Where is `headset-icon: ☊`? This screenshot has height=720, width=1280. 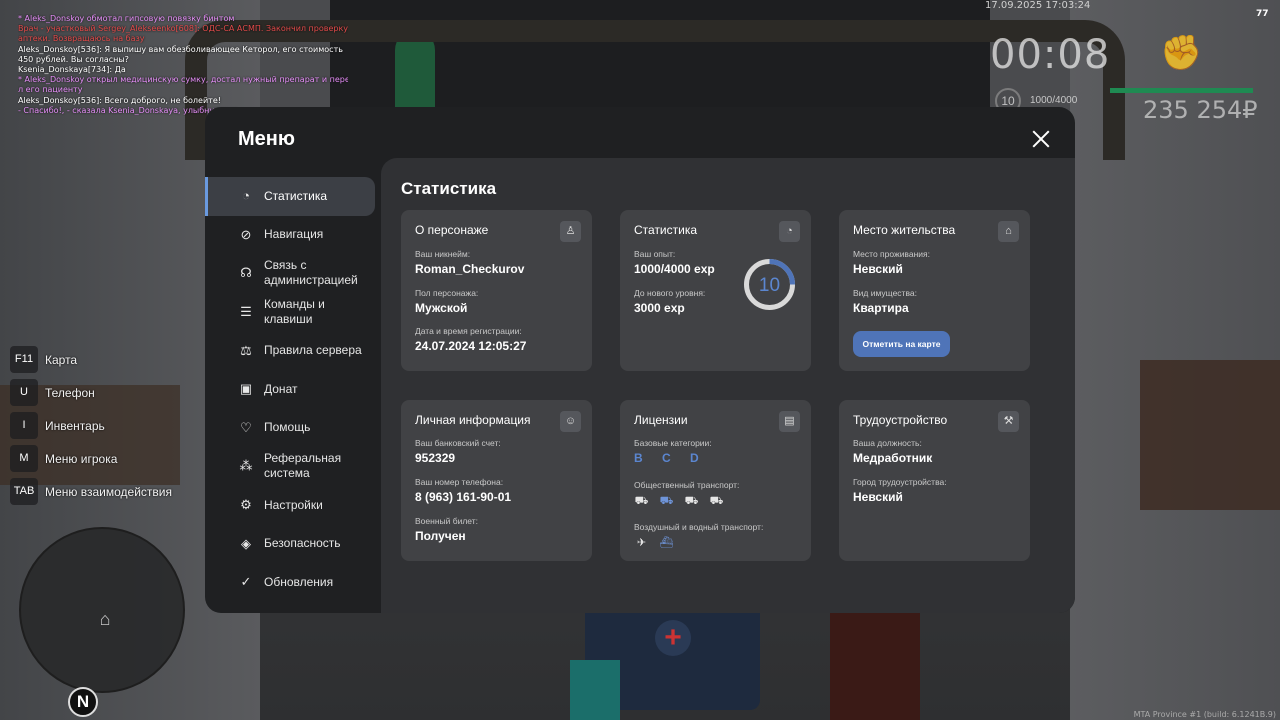
headset-icon: ☊ is located at coordinates (246, 273).